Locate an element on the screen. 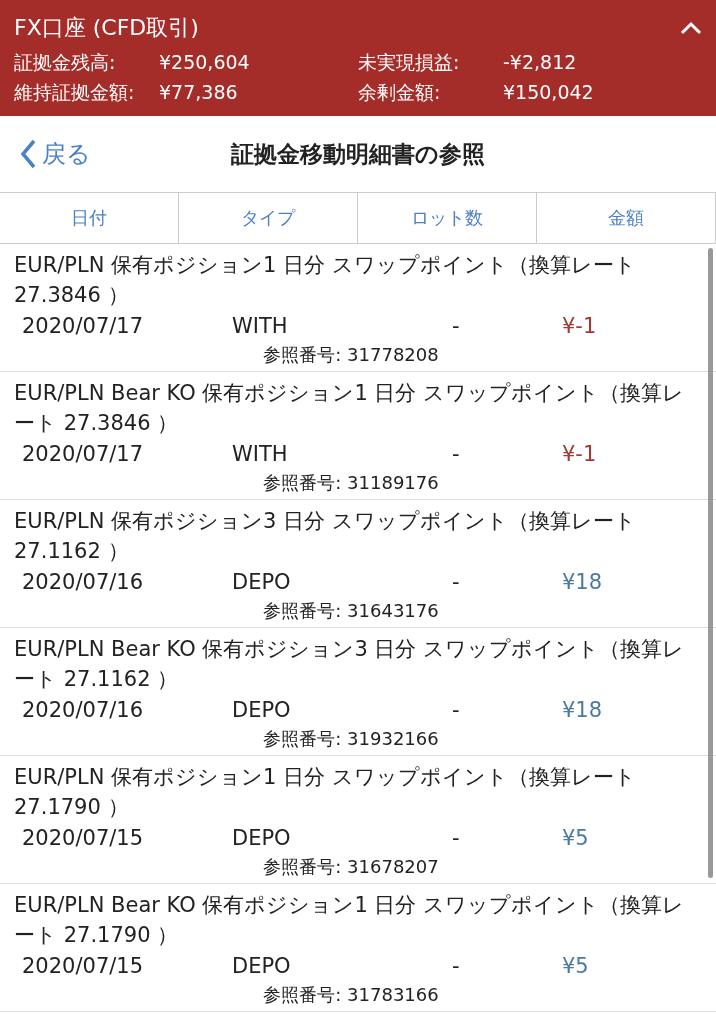 The height and width of the screenshot is (1024, 716). reference-number: 参照番号: 31932166 is located at coordinates (351, 739).